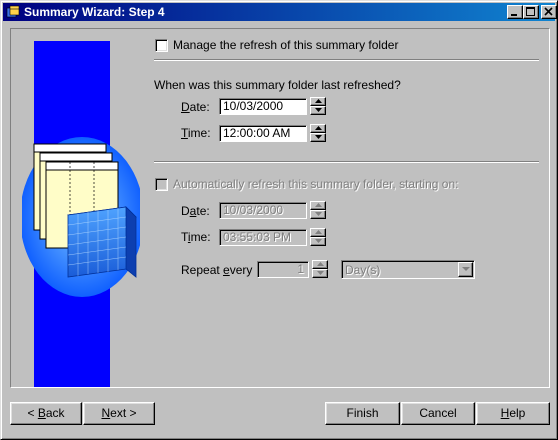  Describe the element at coordinates (514, 15) in the screenshot. I see `minimize-icon` at that location.